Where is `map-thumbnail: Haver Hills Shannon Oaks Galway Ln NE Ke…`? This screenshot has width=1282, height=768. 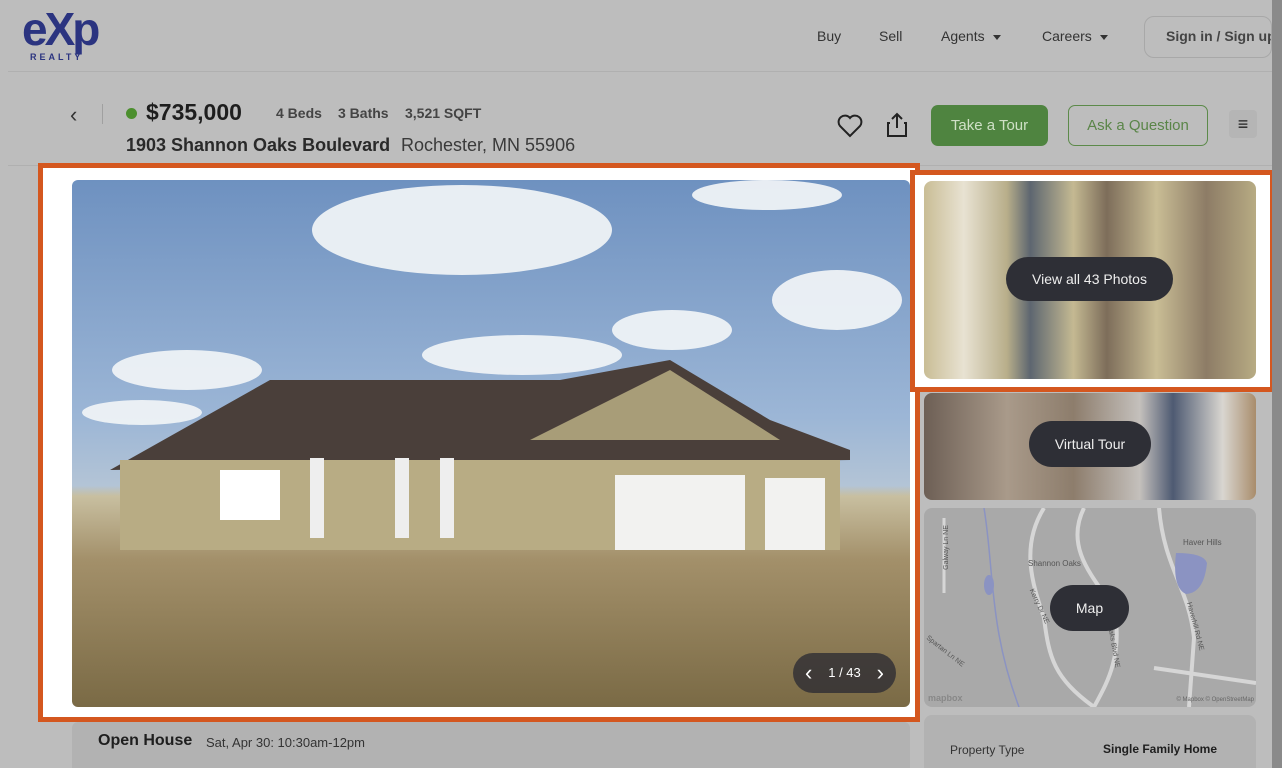
map-thumbnail: Haver Hills Shannon Oaks Galway Ln NE Ke… is located at coordinates (1090, 607).